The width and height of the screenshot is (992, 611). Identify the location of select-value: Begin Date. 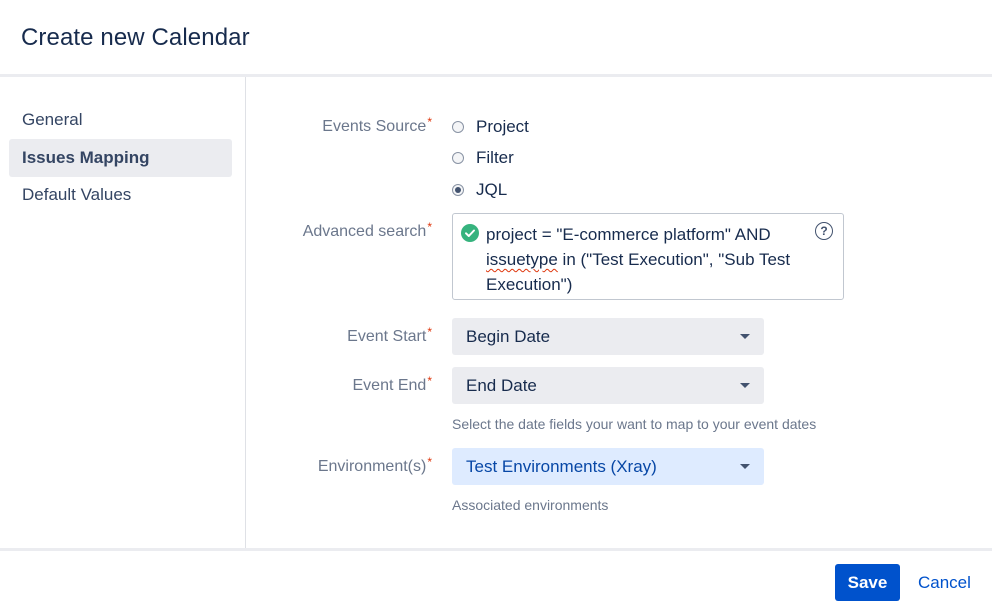
(508, 336).